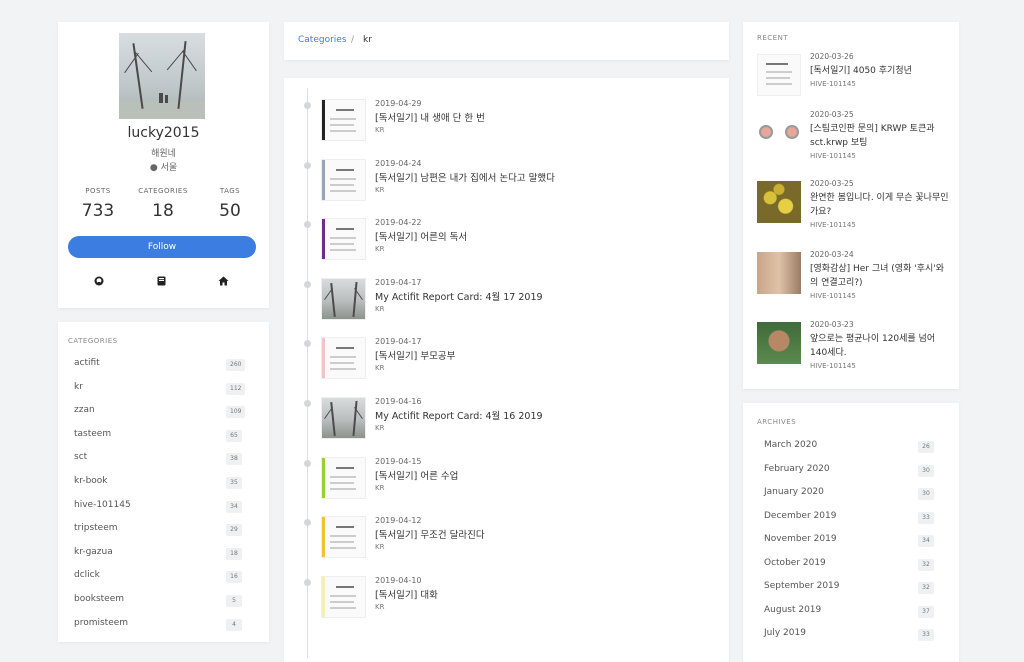 Image resolution: width=1024 pixels, height=662 pixels. I want to click on recent-post-title-link: [스팀코인판 문의] KRWP 토큰과 sct.krwp 보팅, so click(880, 136).